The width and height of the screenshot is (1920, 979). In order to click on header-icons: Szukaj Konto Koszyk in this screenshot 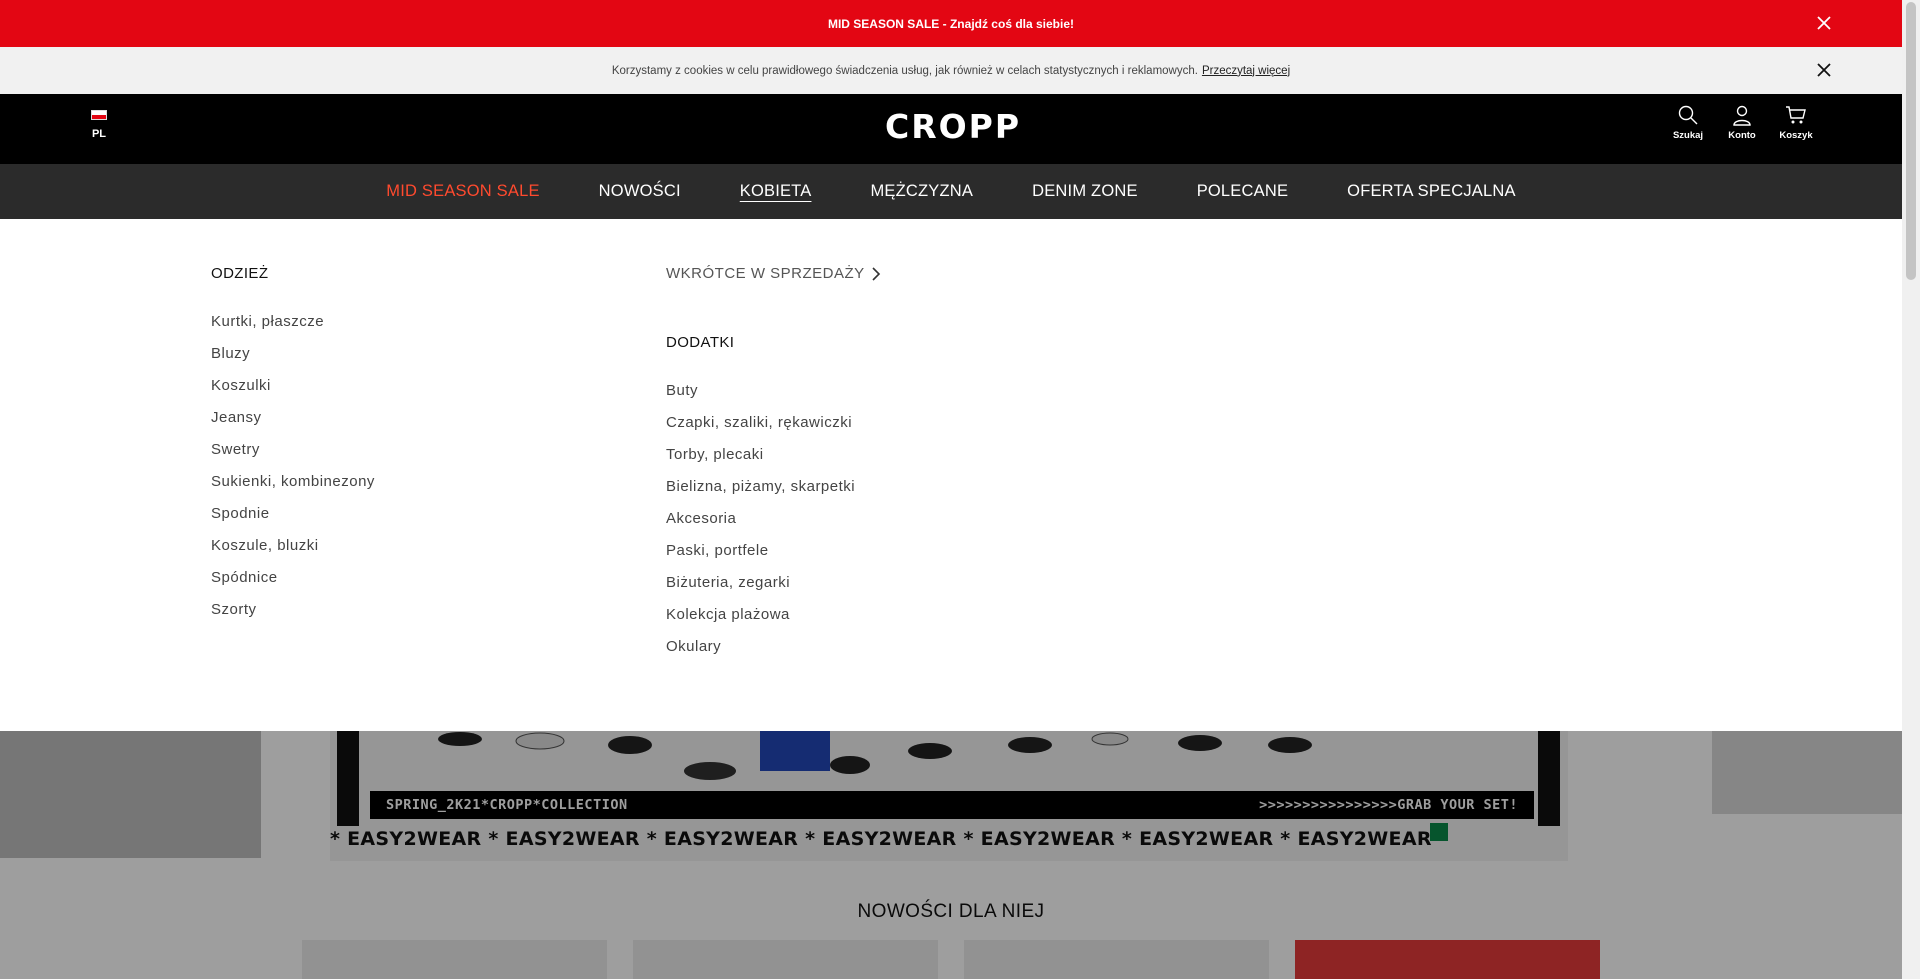, I will do `click(1742, 122)`.